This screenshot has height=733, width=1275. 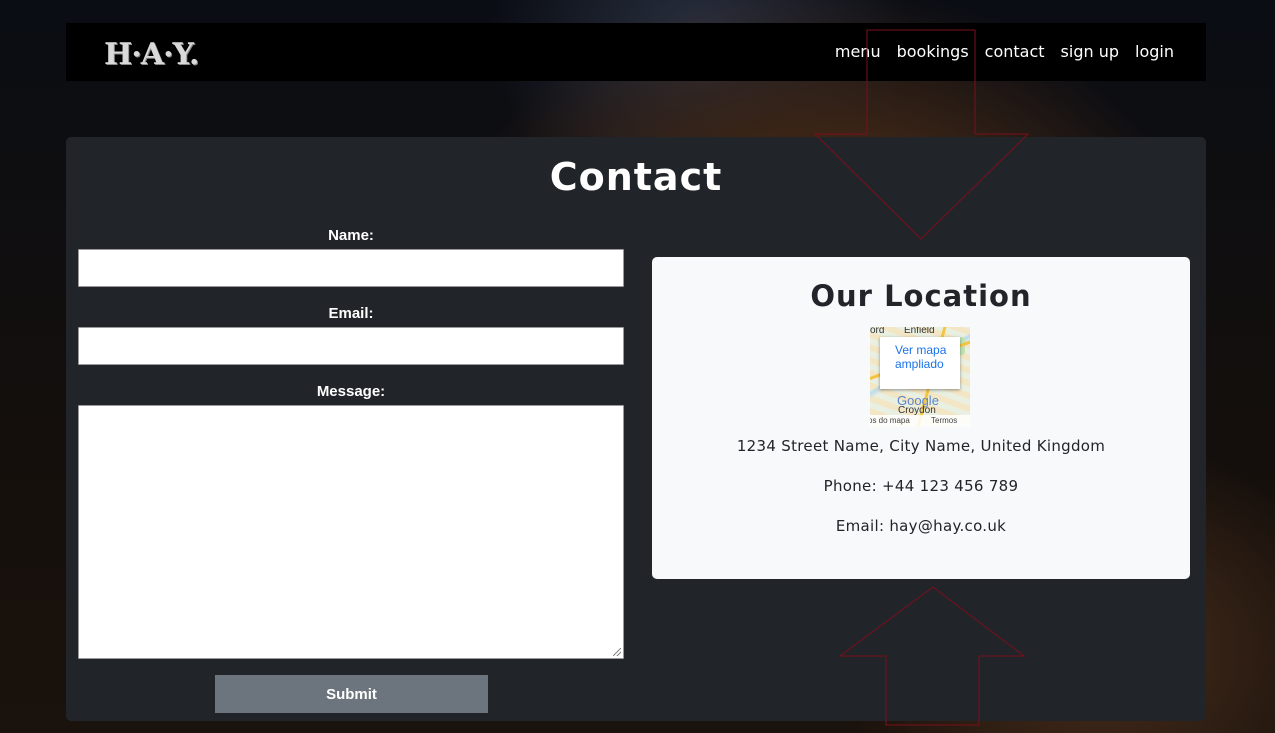 I want to click on email-label: Email:, so click(x=351, y=313).